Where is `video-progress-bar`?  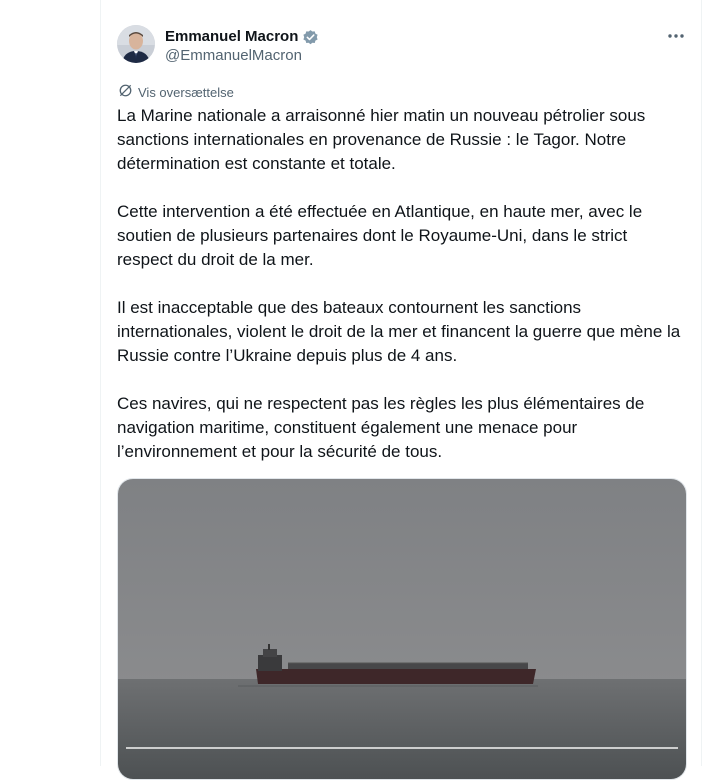
video-progress-bar is located at coordinates (402, 748).